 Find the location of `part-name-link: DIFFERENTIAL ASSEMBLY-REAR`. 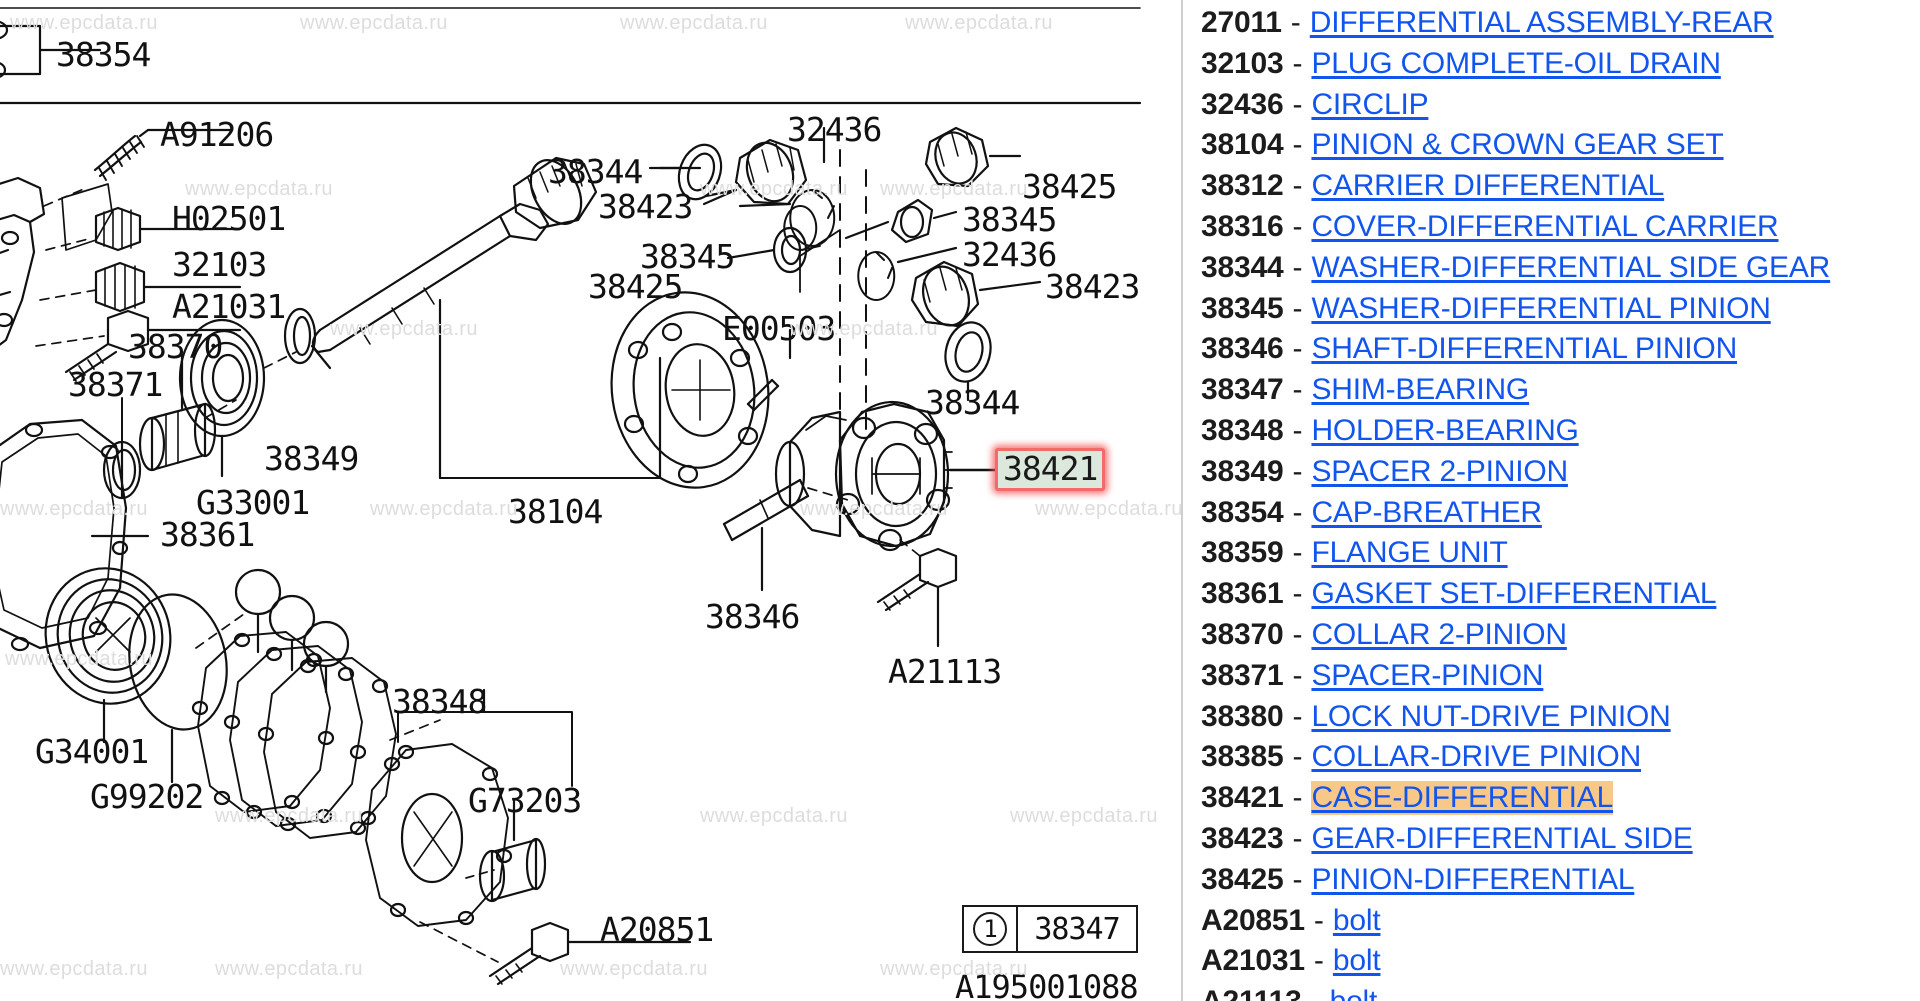

part-name-link: DIFFERENTIAL ASSEMBLY-REAR is located at coordinates (1542, 23).